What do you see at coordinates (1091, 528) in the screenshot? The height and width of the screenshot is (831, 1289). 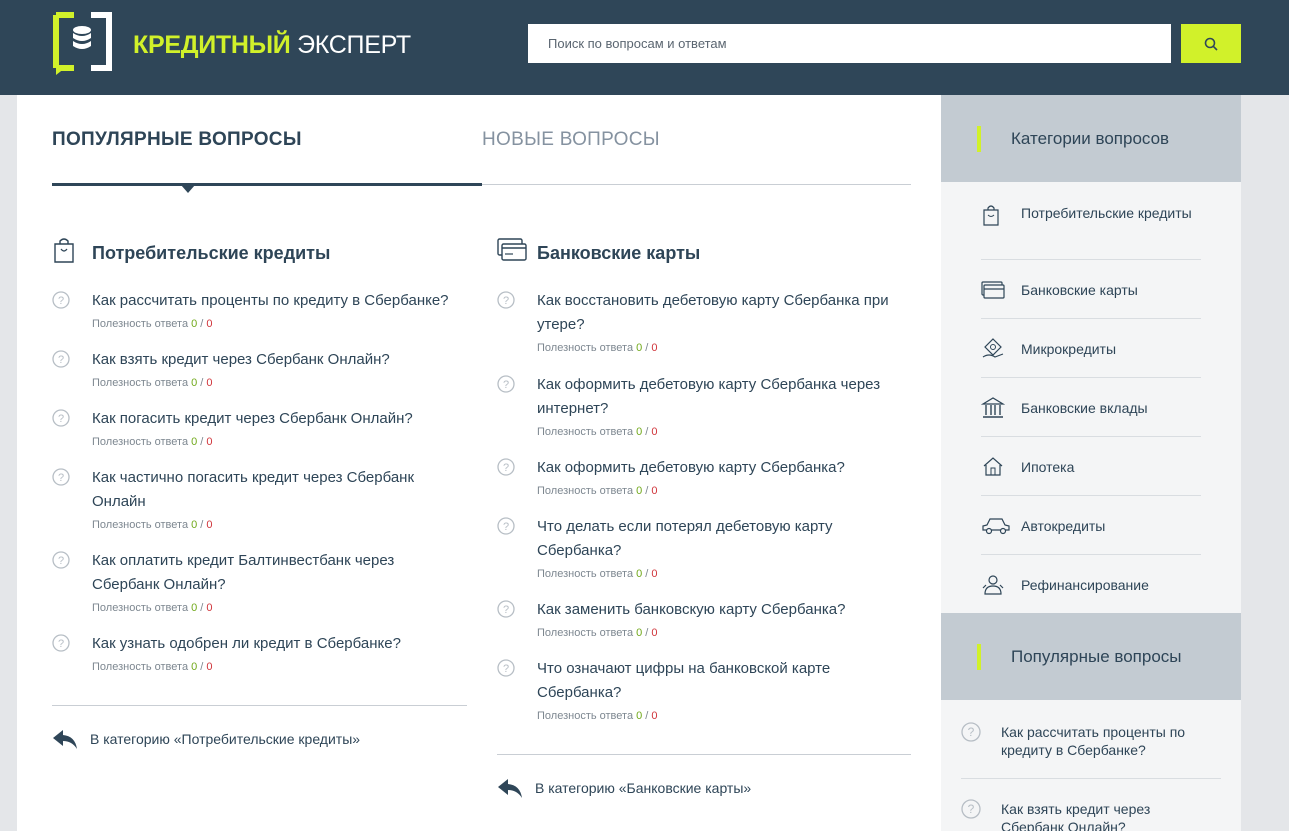 I see `sidebar-item-auto-loans: Автокредиты` at bounding box center [1091, 528].